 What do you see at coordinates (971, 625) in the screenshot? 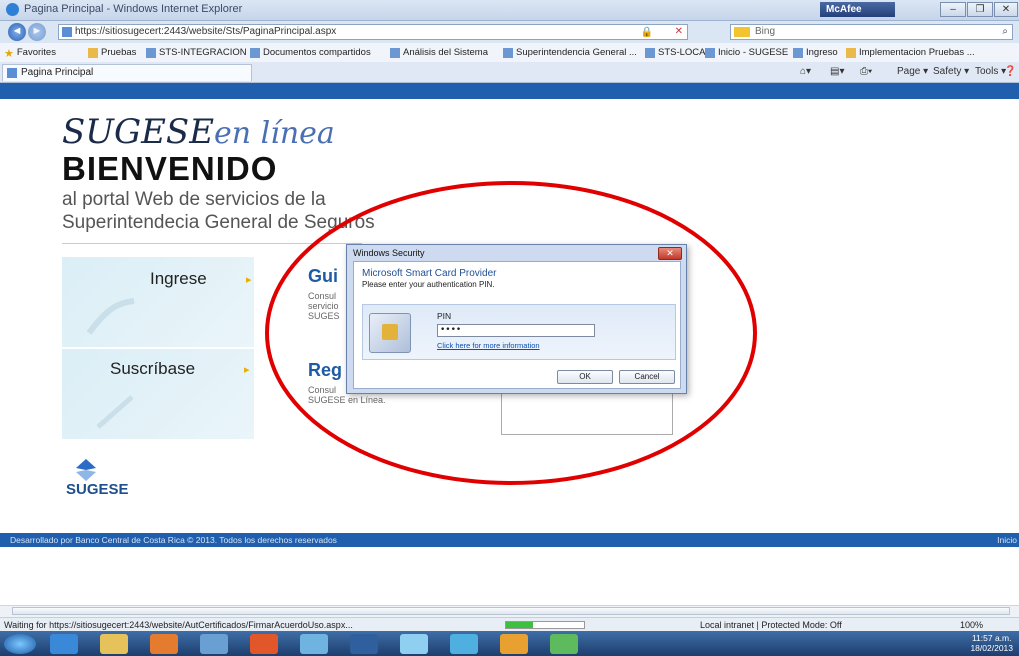
I see `zoom-level: 100%` at bounding box center [971, 625].